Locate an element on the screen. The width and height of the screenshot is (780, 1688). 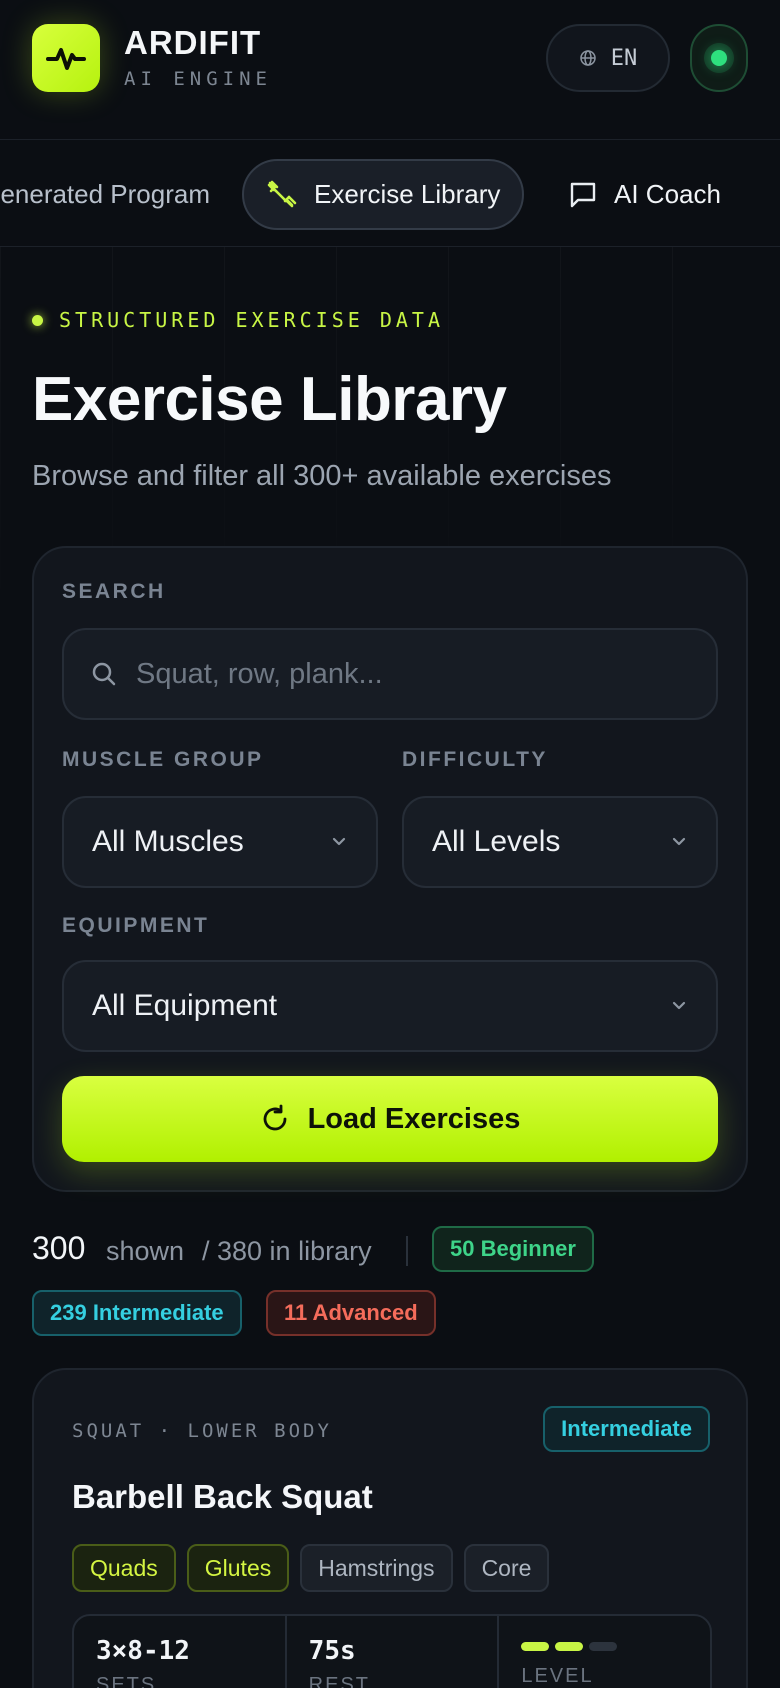
muscle-tag-primary: Glutes is located at coordinates (238, 1568).